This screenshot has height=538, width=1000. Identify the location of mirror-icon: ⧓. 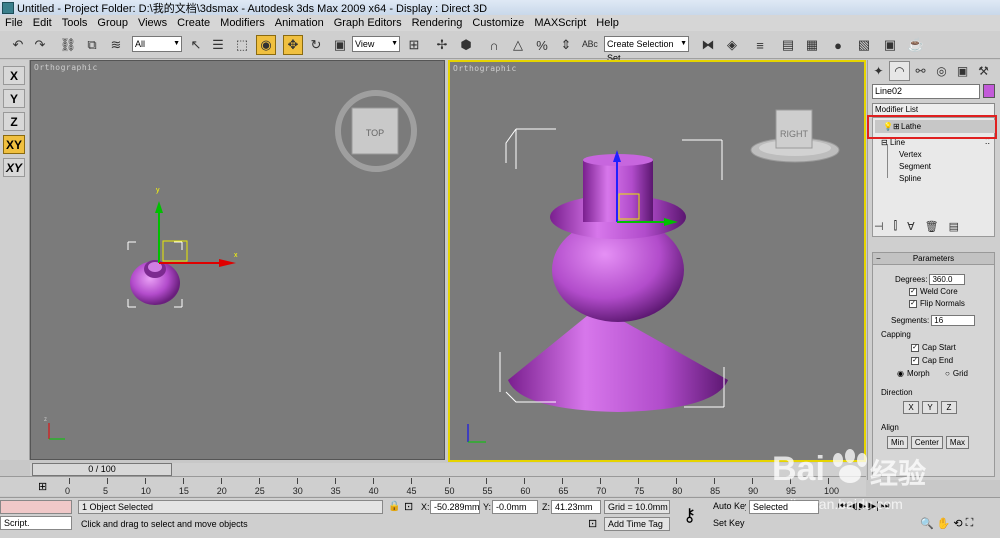
(708, 45).